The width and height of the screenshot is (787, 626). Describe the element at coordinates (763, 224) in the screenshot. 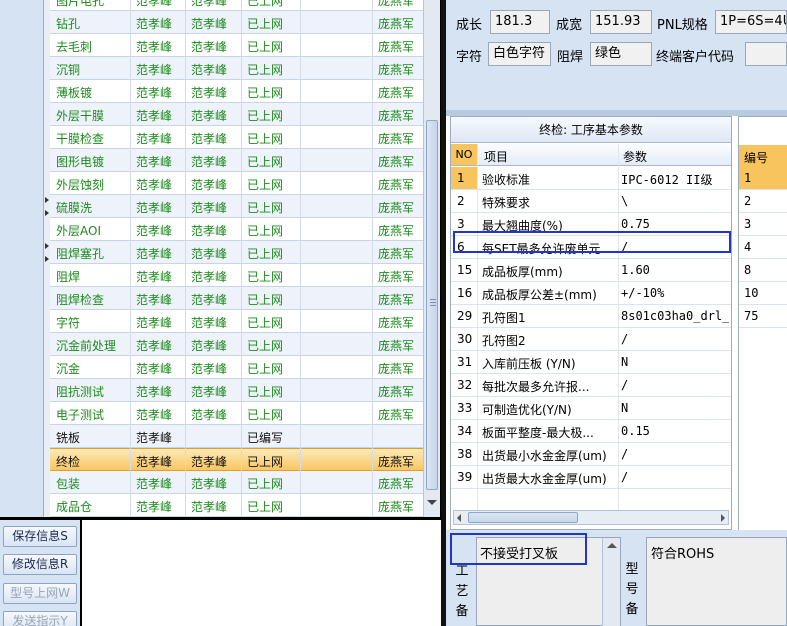

I see `number-row: 3` at that location.